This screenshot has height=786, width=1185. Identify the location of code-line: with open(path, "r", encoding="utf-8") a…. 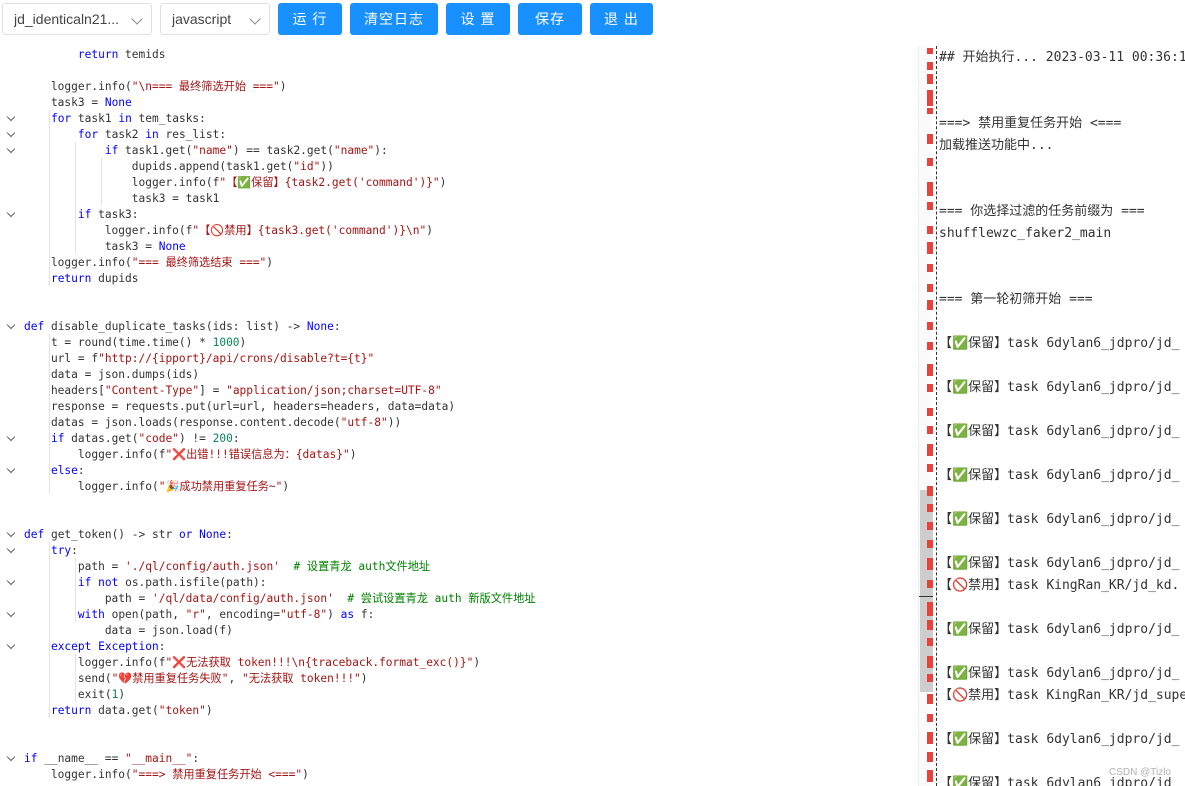
(459, 615).